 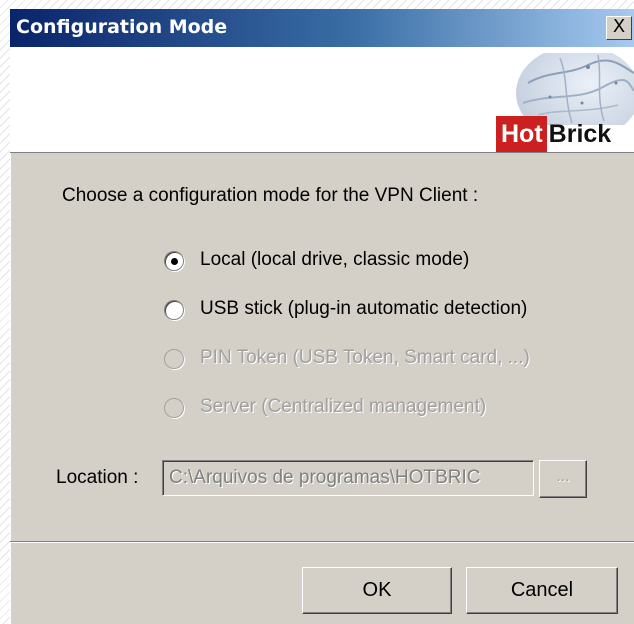 What do you see at coordinates (322, 28) in the screenshot?
I see `title-bar: Configuration Mode X` at bounding box center [322, 28].